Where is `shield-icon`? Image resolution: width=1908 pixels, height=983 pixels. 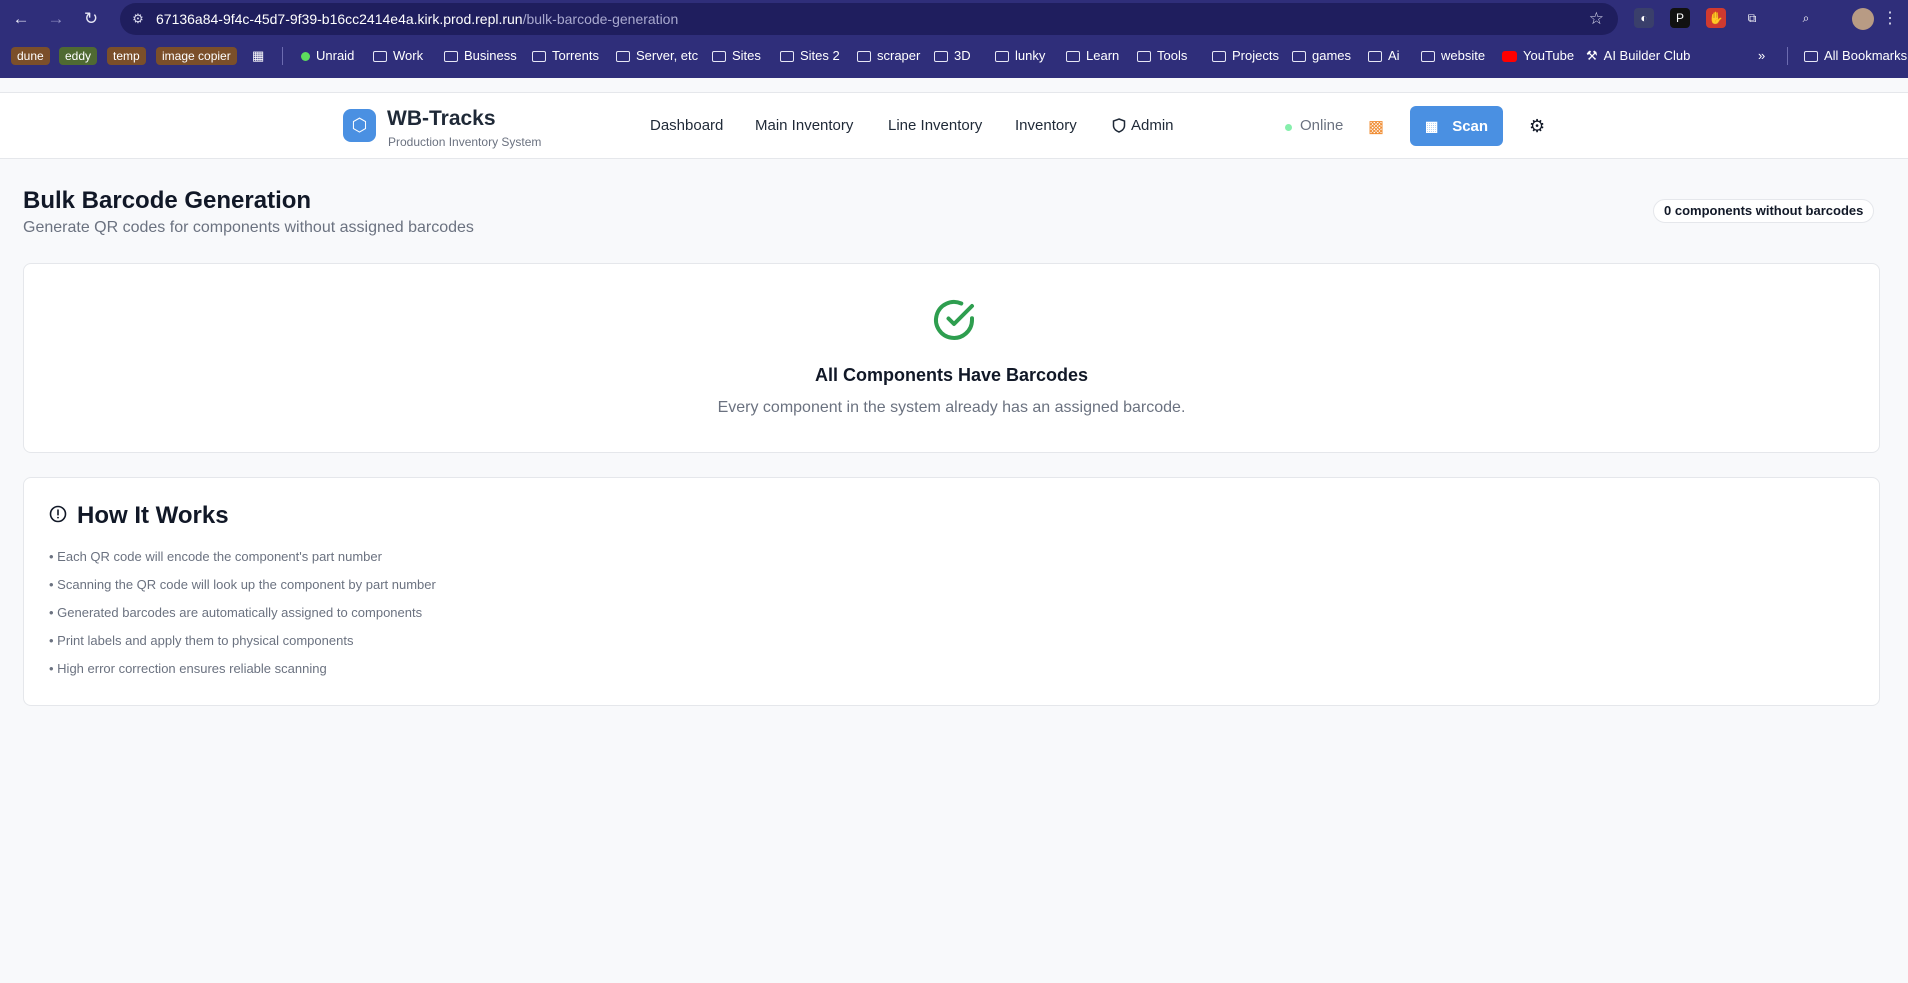 shield-icon is located at coordinates (1119, 125).